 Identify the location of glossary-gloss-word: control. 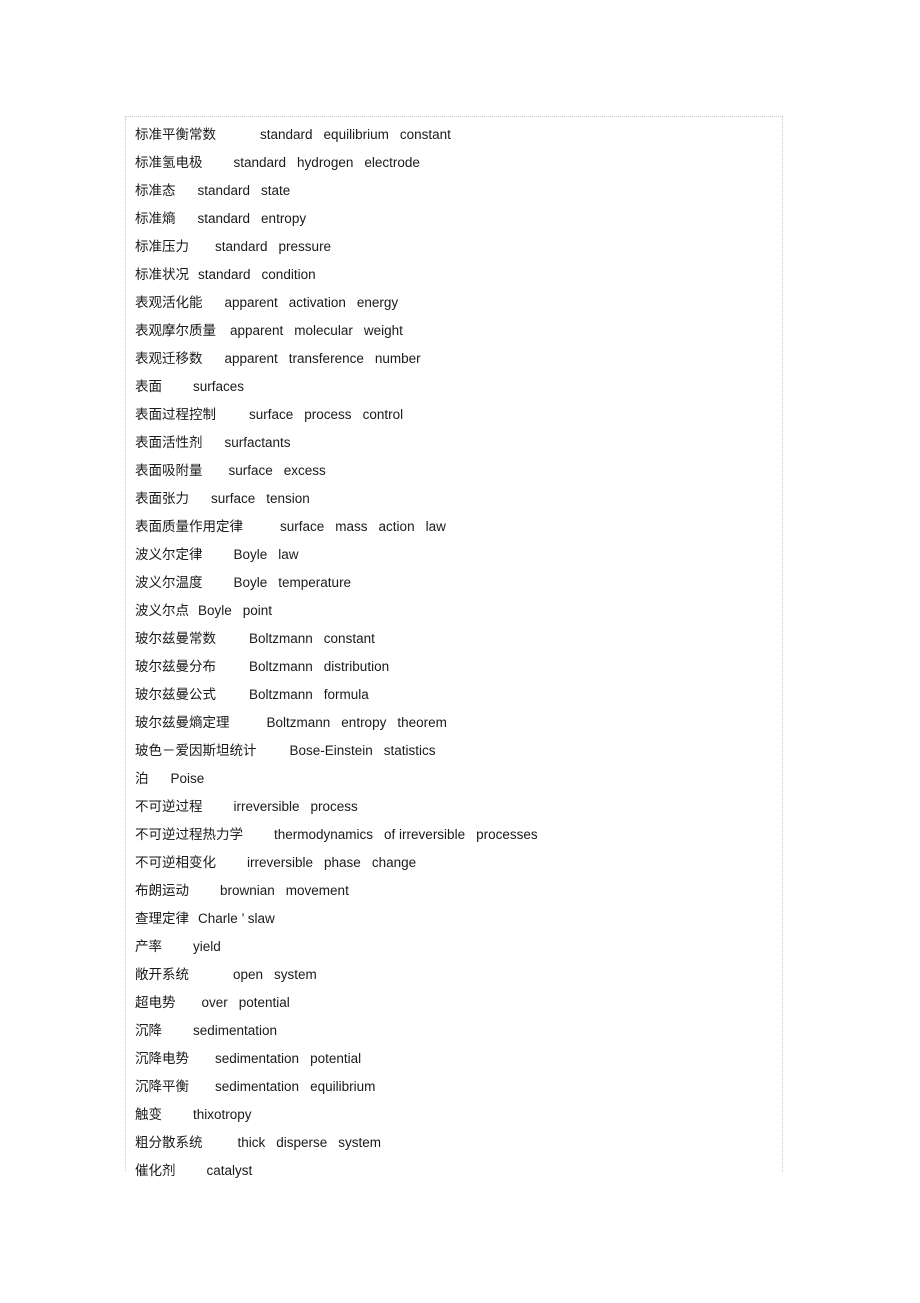
(383, 414).